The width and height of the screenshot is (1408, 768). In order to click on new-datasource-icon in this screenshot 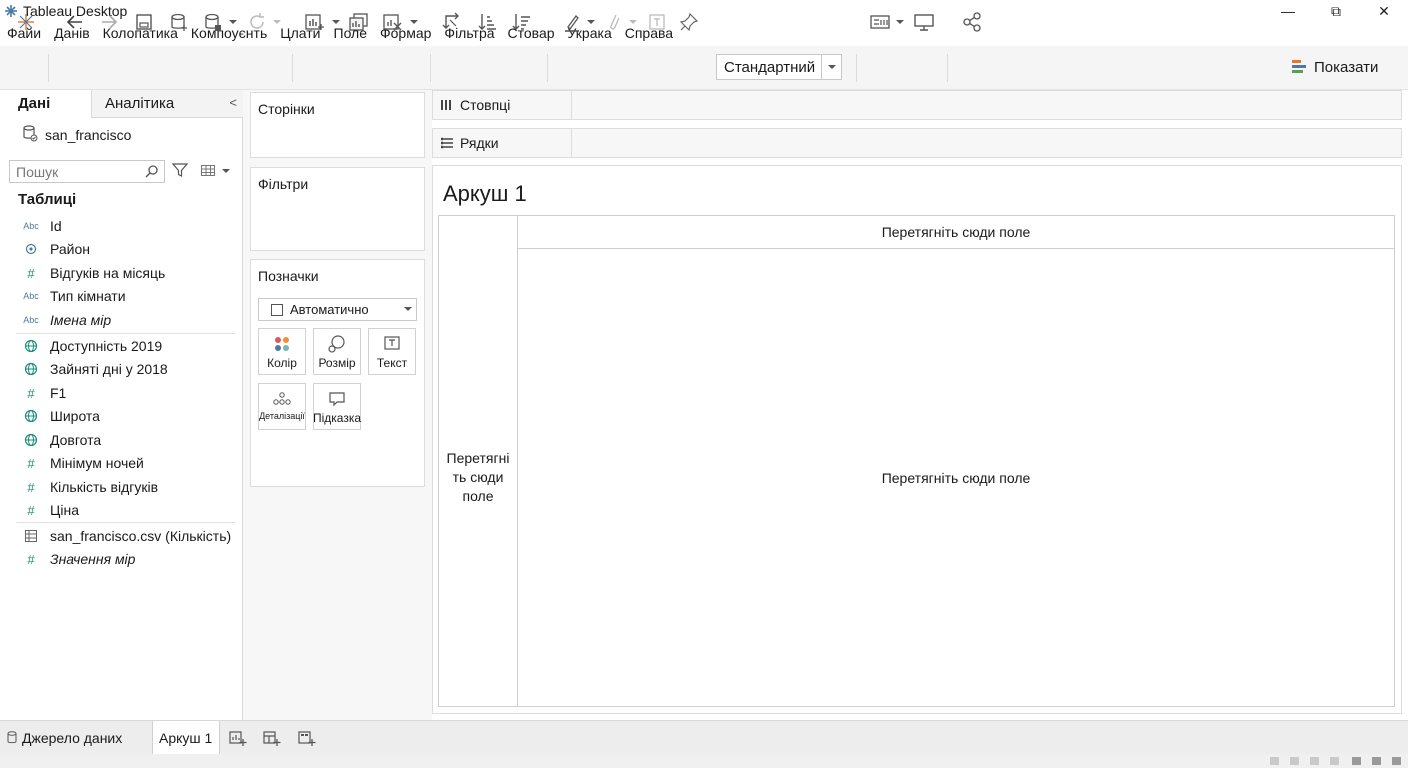, I will do `click(179, 22)`.